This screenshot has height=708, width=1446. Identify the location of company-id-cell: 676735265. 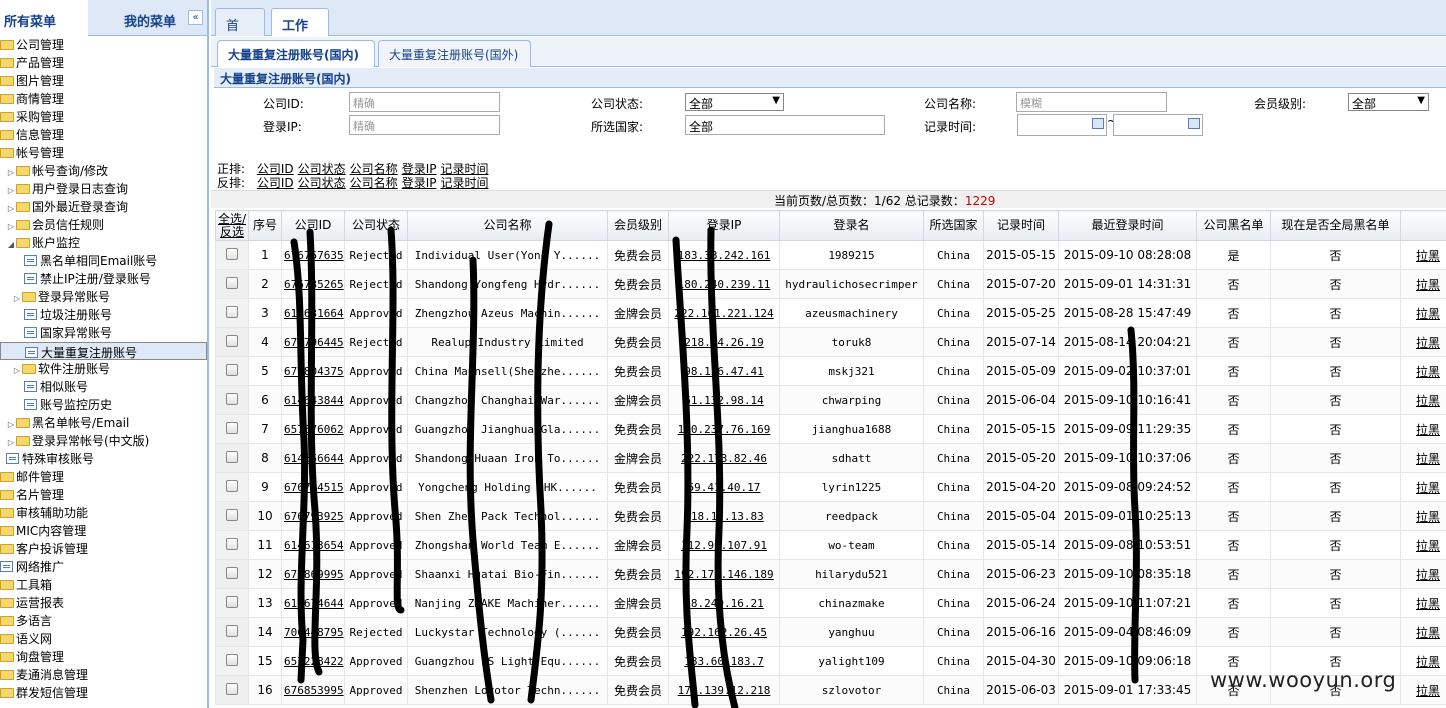
(313, 284).